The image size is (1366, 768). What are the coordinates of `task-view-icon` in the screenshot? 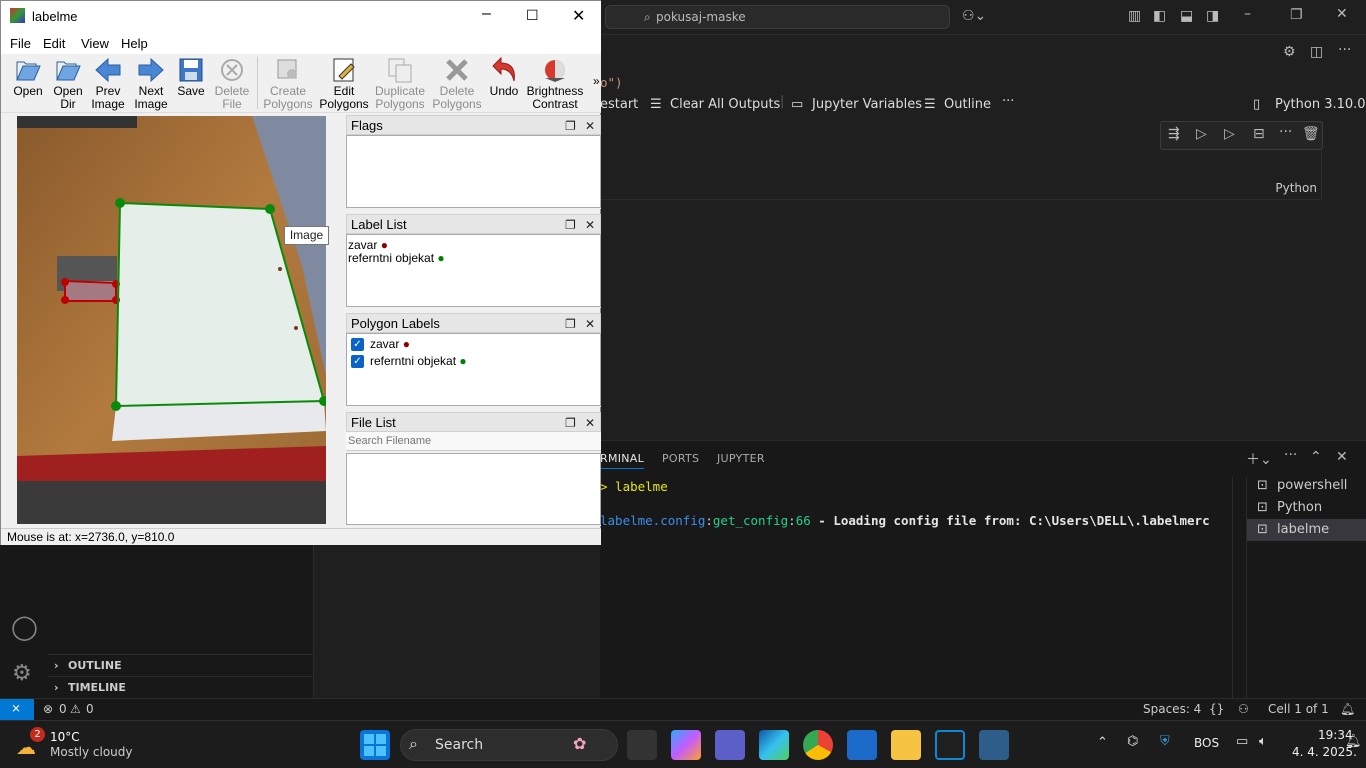 It's located at (642, 745).